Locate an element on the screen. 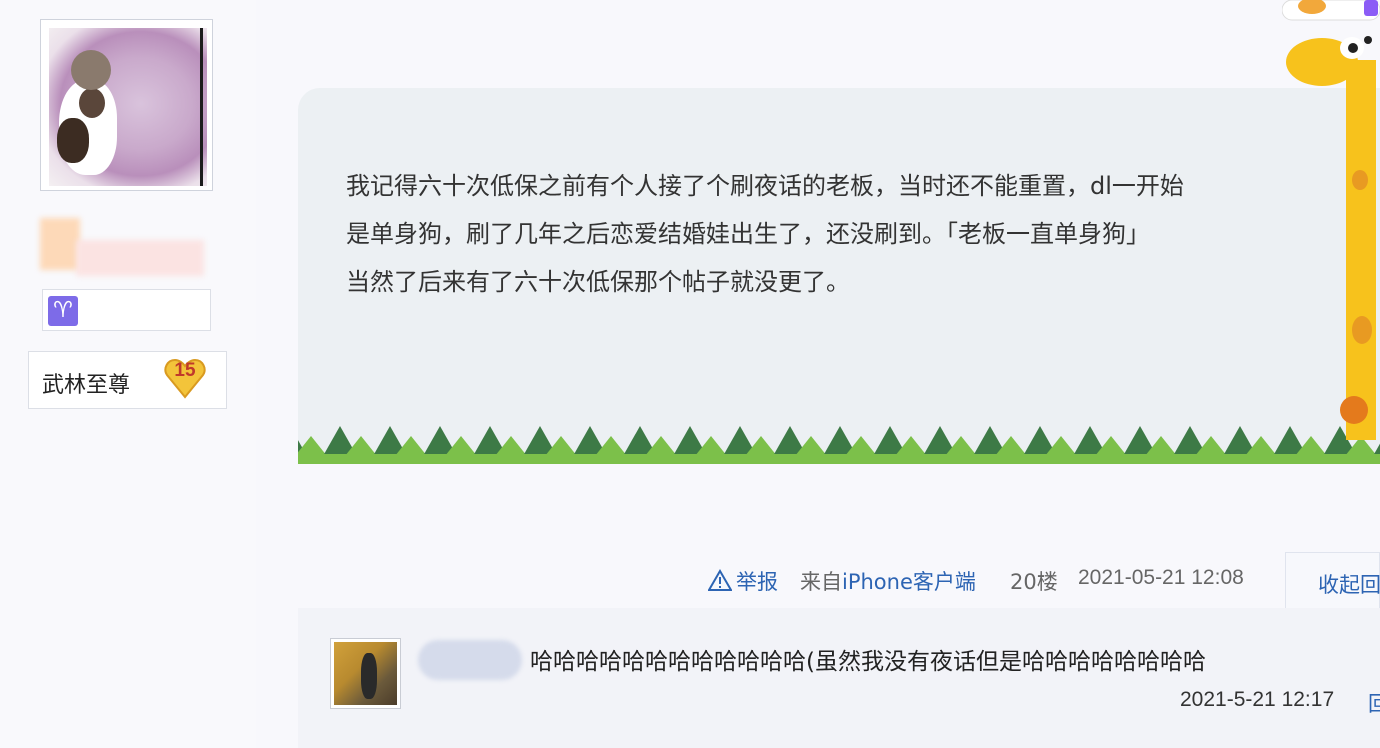 The height and width of the screenshot is (748, 1380). level-number: 15 is located at coordinates (185, 370).